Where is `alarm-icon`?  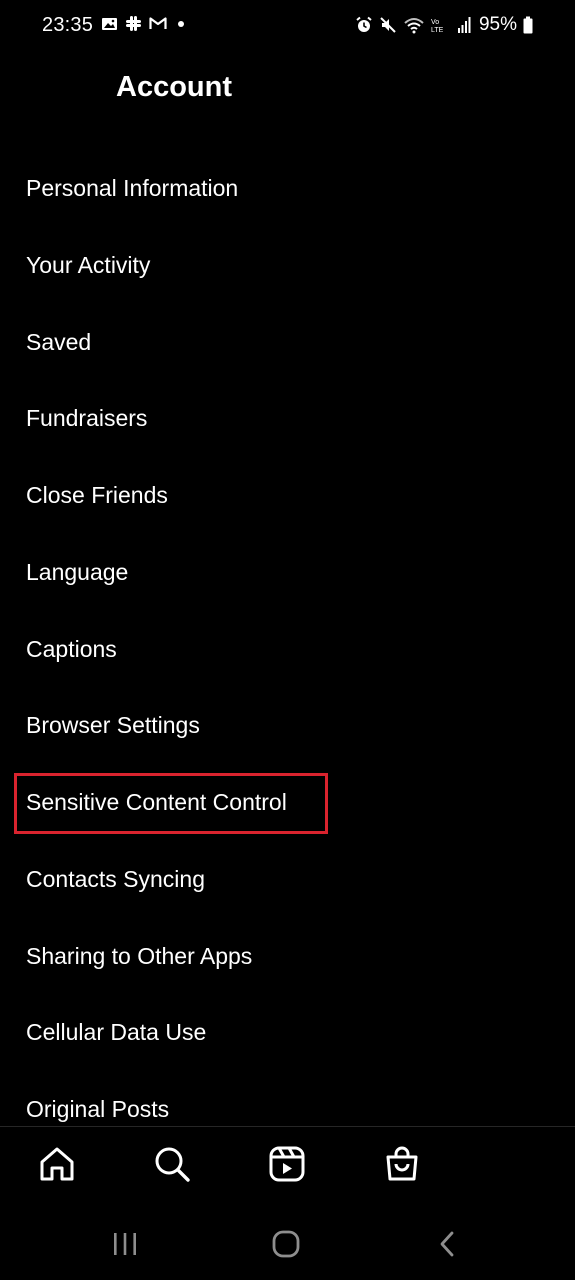 alarm-icon is located at coordinates (364, 25).